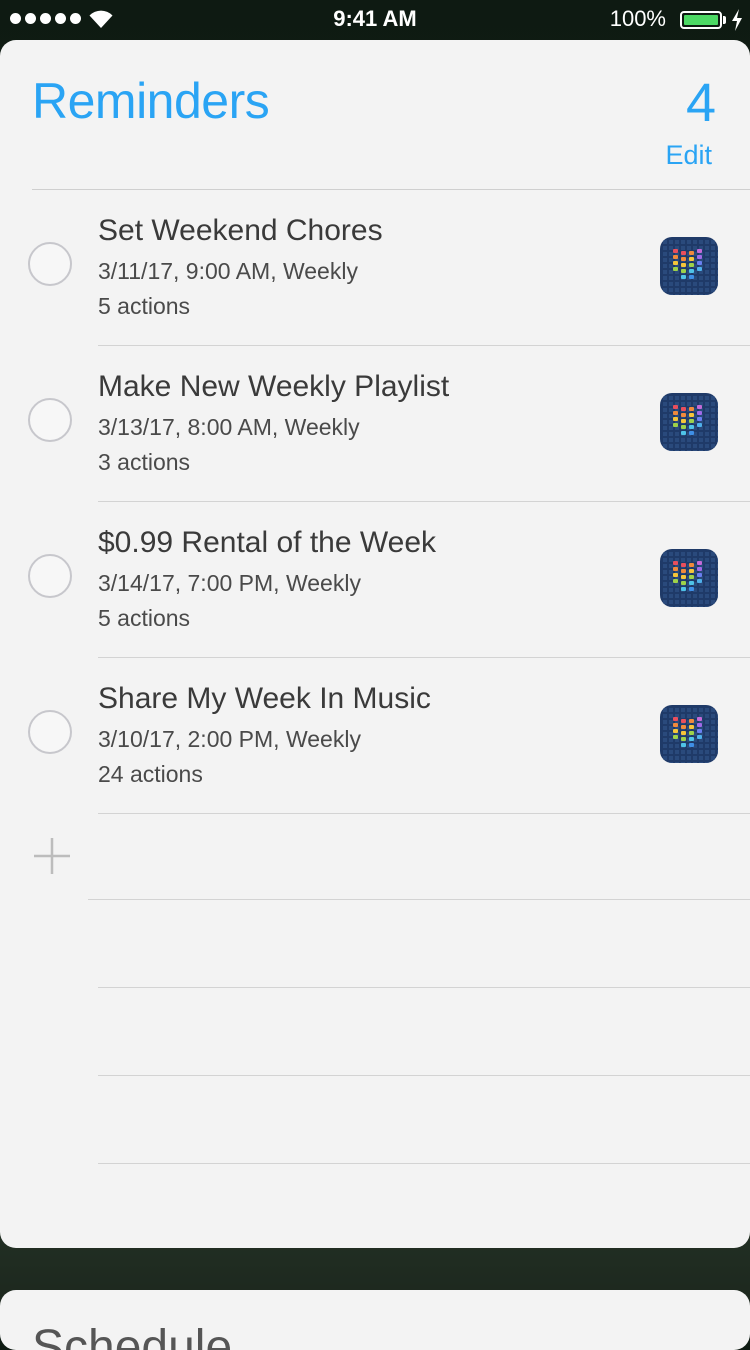 This screenshot has height=1350, width=750. I want to click on reminder-title: Make New Weekly Playlist, so click(274, 386).